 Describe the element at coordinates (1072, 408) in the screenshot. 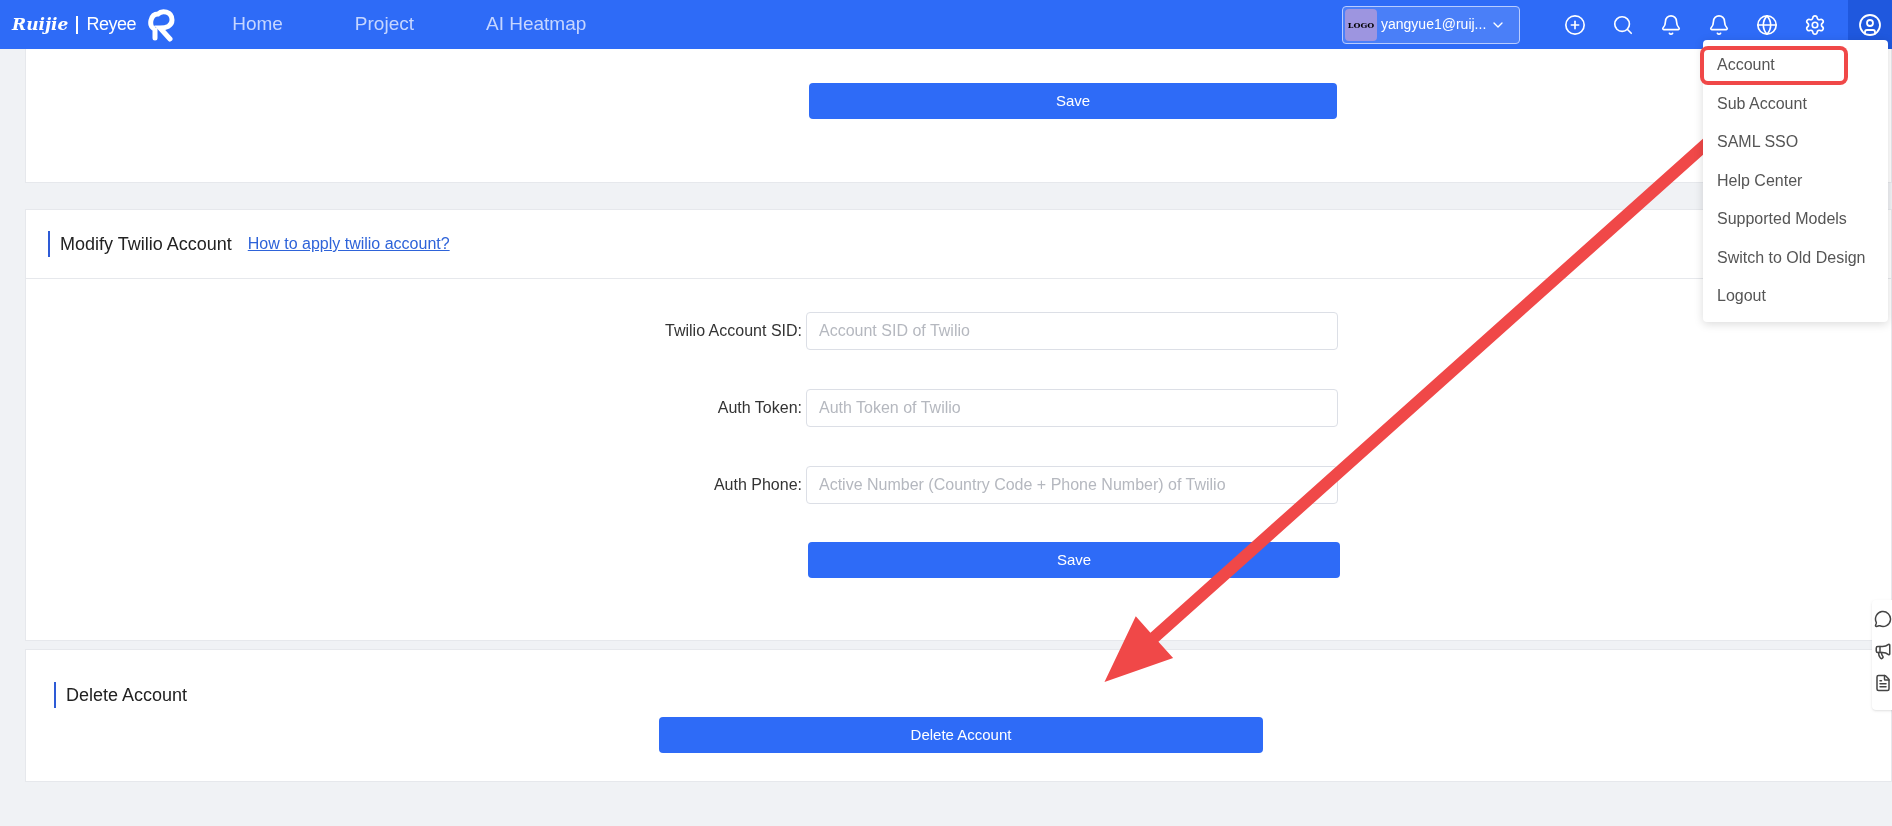

I see `input-field: Auth Token of Twilio` at that location.